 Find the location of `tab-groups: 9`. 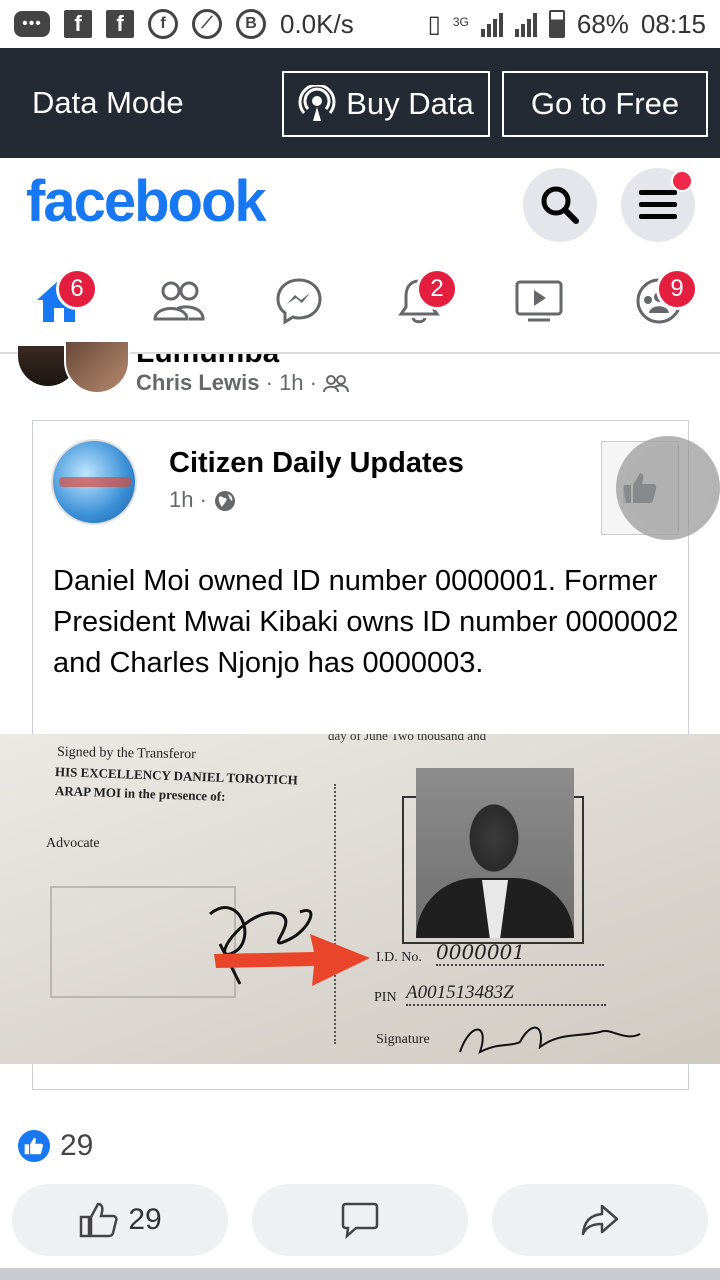

tab-groups: 9 is located at coordinates (659, 301).